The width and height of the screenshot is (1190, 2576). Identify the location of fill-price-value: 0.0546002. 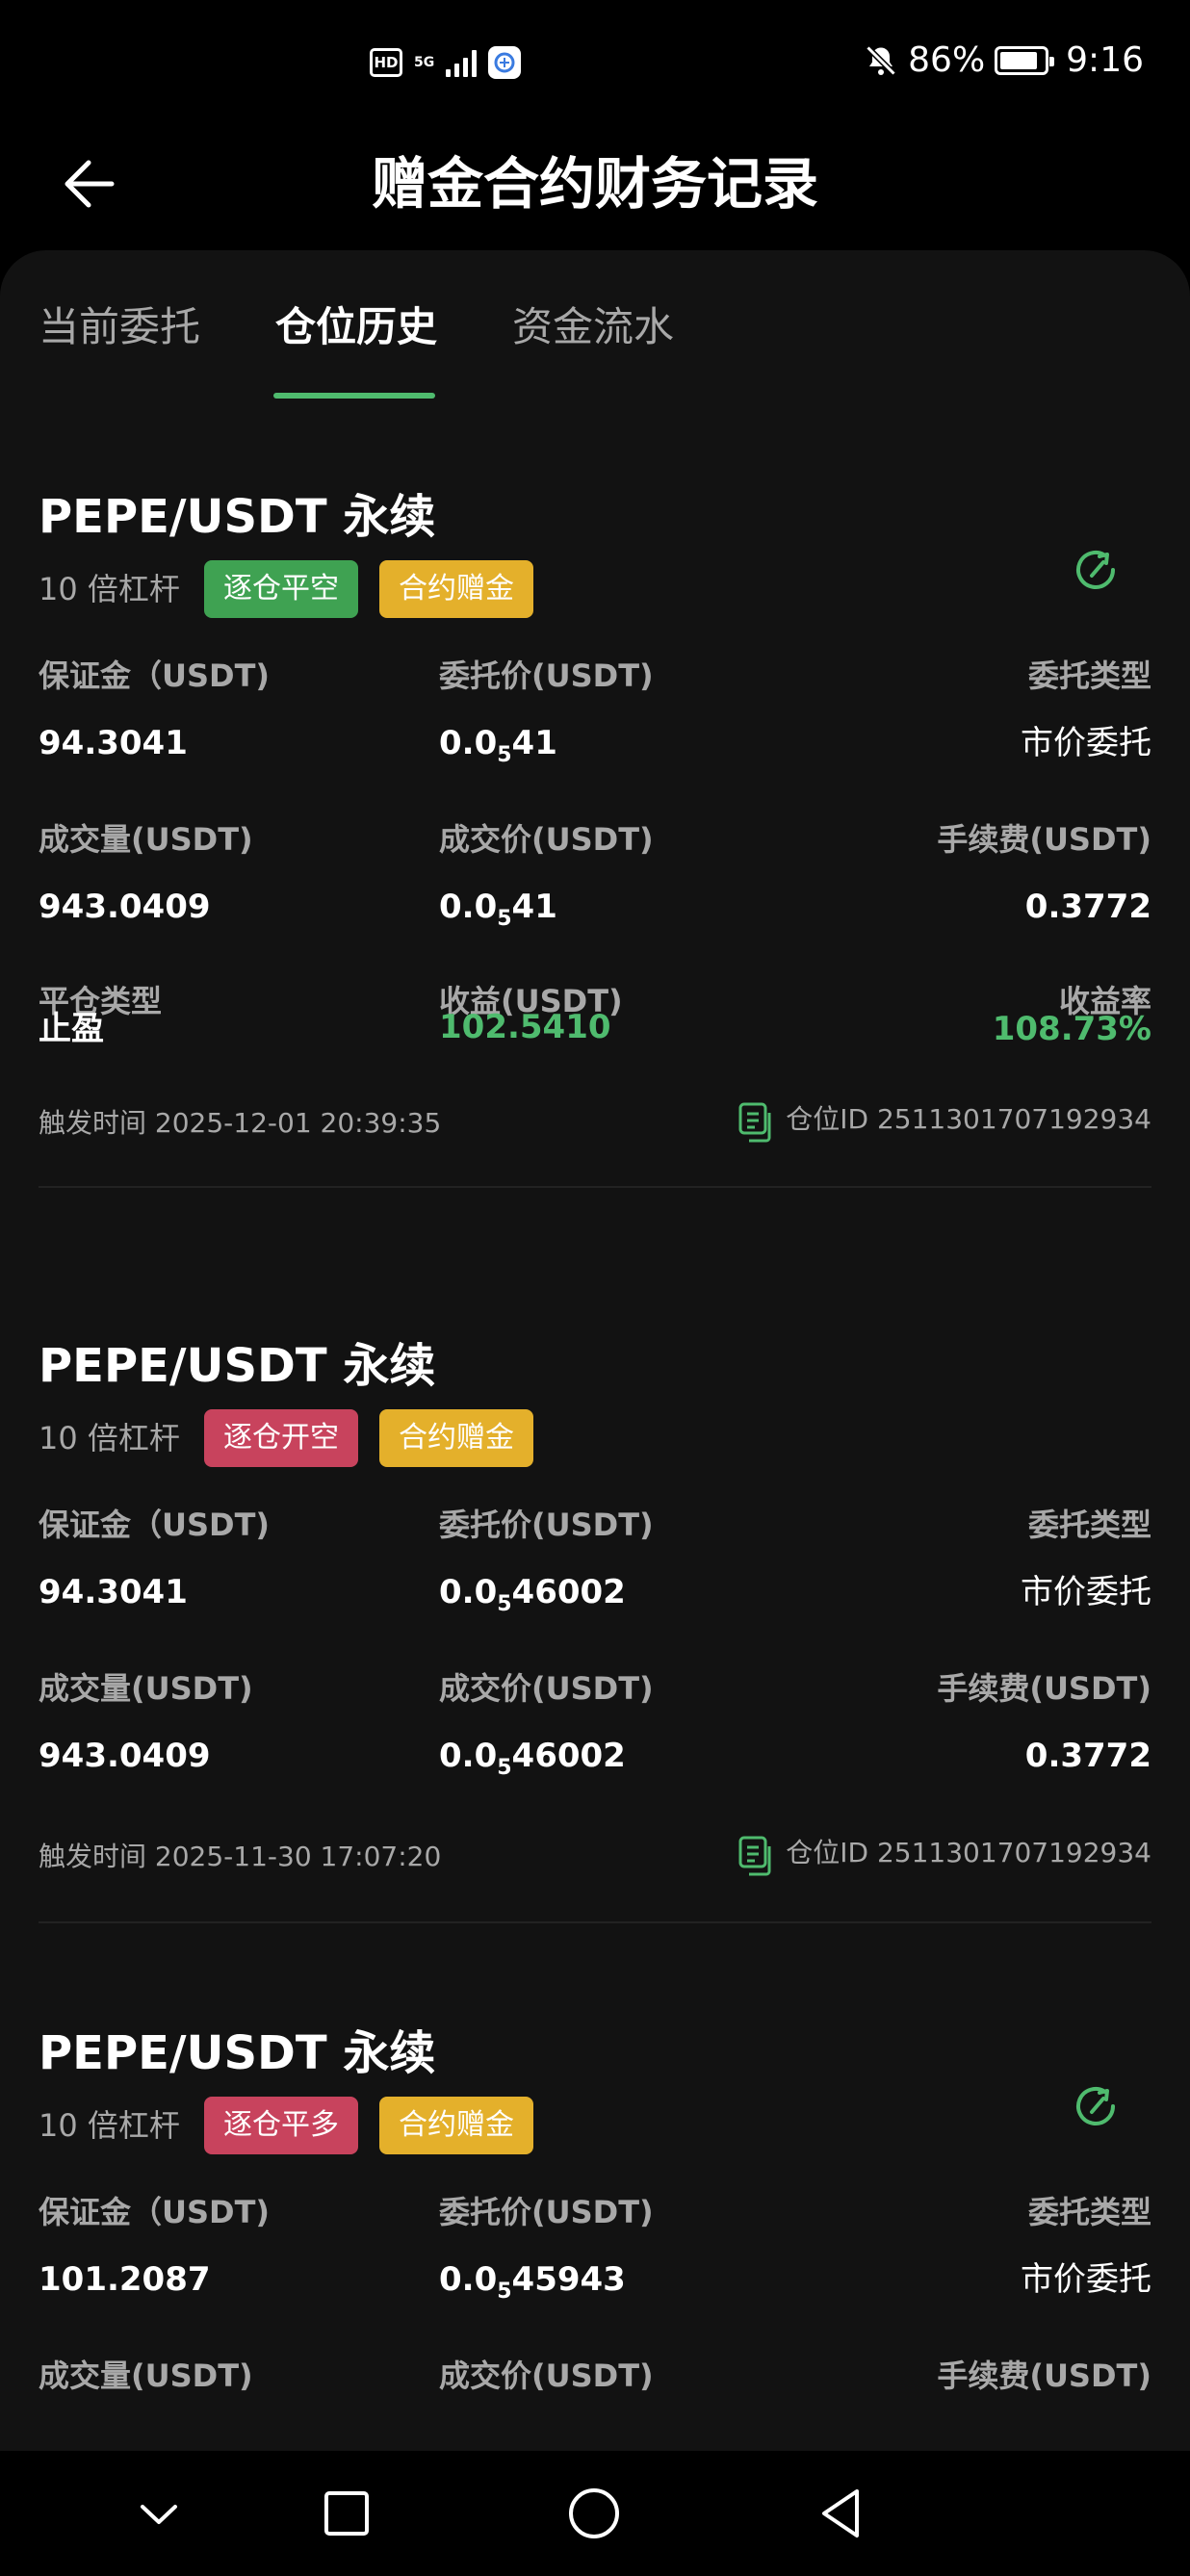
(532, 1759).